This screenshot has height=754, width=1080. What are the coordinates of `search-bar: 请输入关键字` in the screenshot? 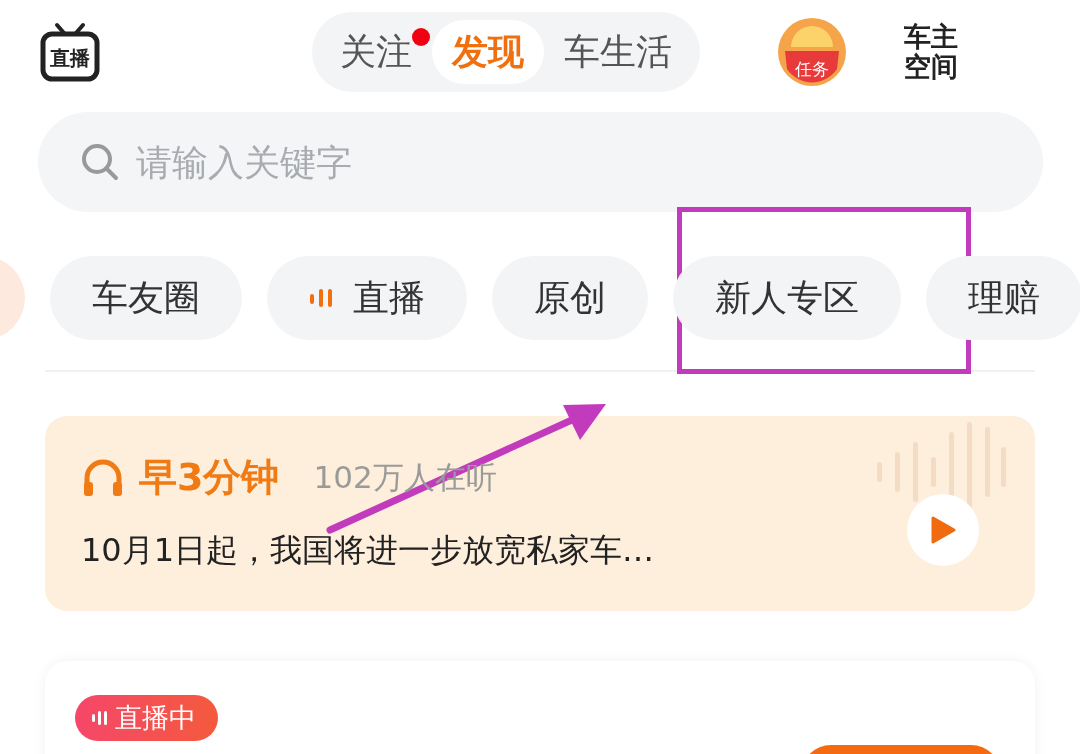 It's located at (540, 162).